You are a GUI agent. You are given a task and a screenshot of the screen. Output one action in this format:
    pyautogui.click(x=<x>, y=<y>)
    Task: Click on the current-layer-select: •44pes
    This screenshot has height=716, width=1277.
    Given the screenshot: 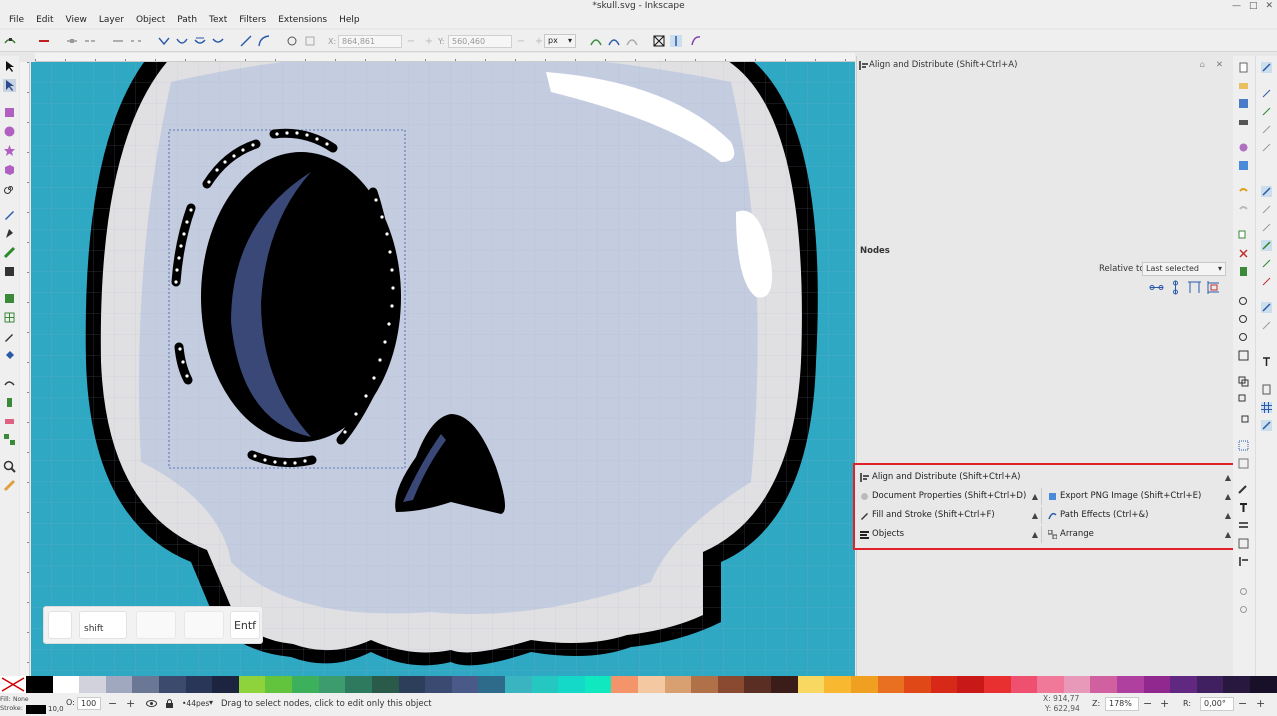 What is the action you would take?
    pyautogui.click(x=195, y=703)
    